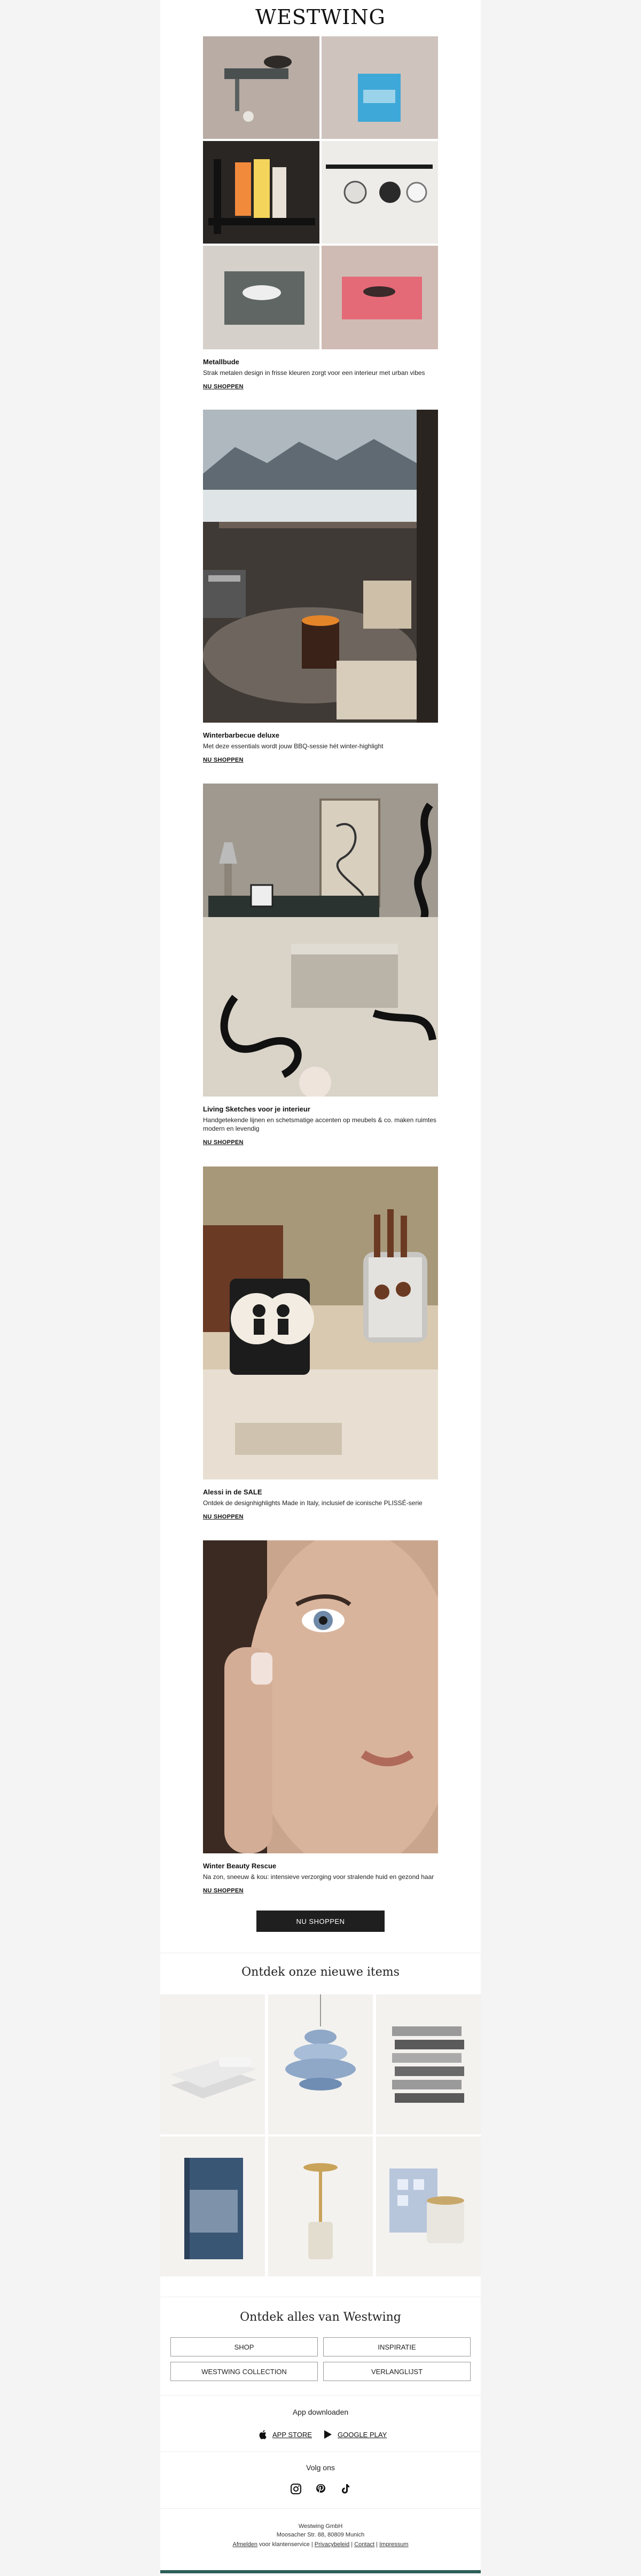 The height and width of the screenshot is (2576, 641). What do you see at coordinates (320, 2489) in the screenshot?
I see `pinterest-icon` at bounding box center [320, 2489].